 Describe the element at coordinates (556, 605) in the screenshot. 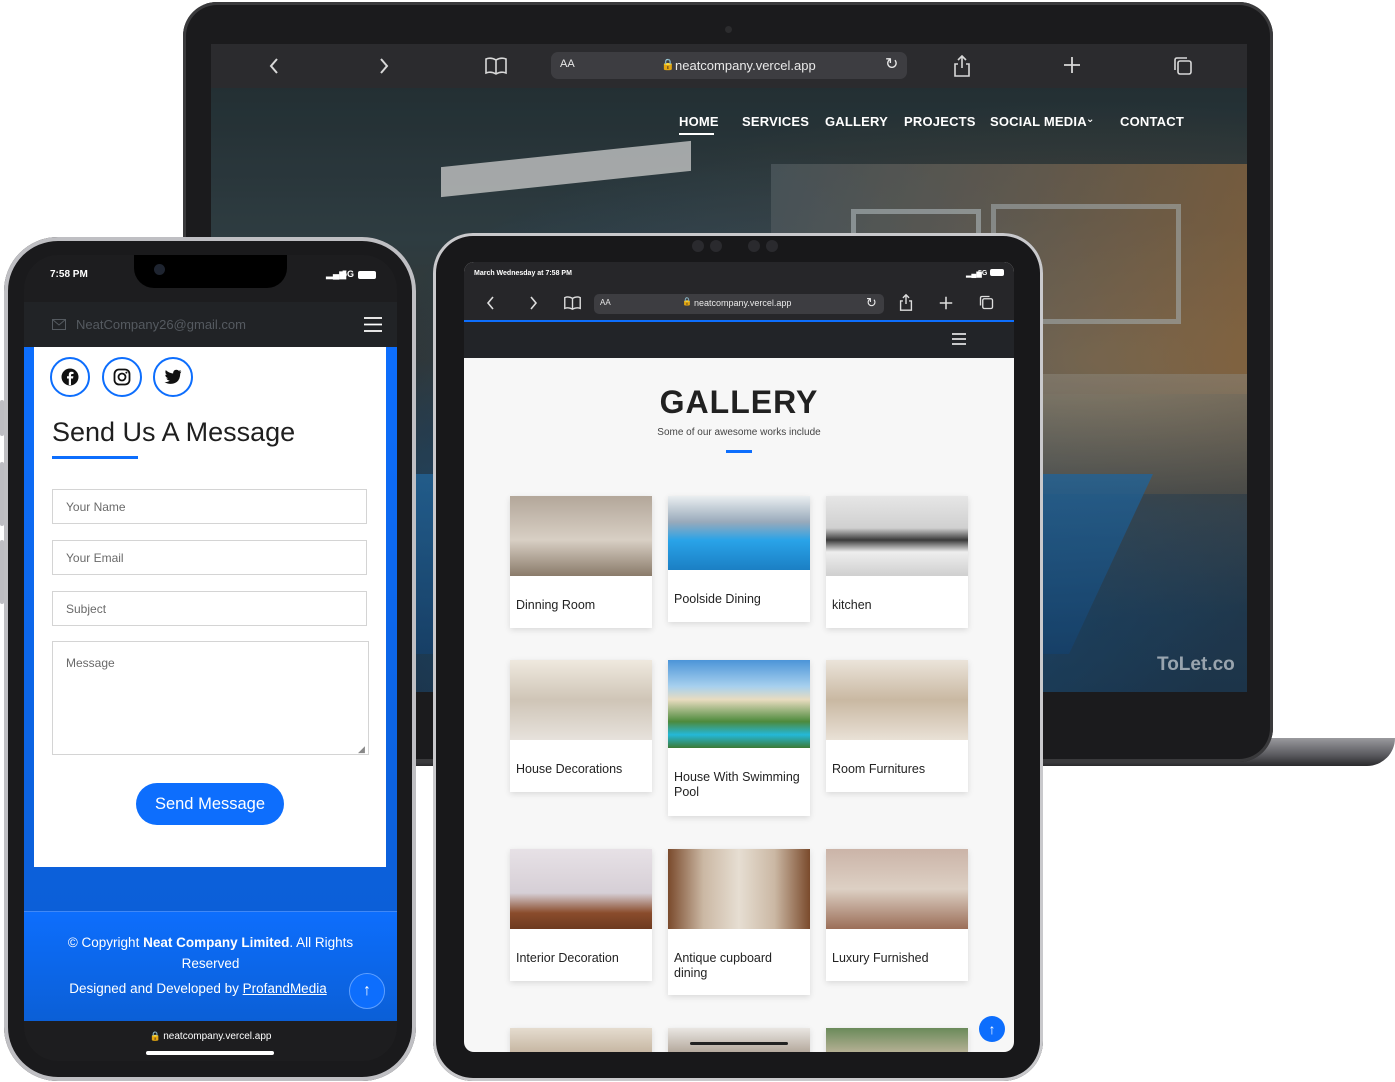

I see `gallery-card-title: Dinning Room` at that location.